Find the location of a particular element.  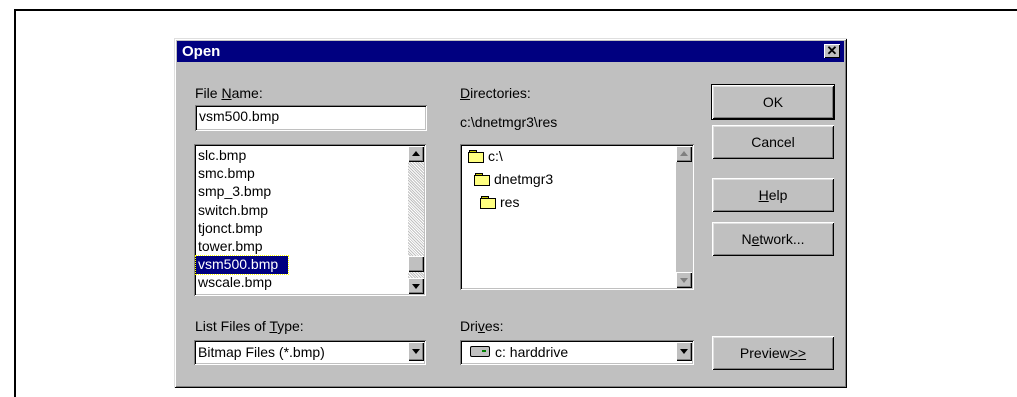

file-name-value: vsm500.bmp is located at coordinates (239, 116).